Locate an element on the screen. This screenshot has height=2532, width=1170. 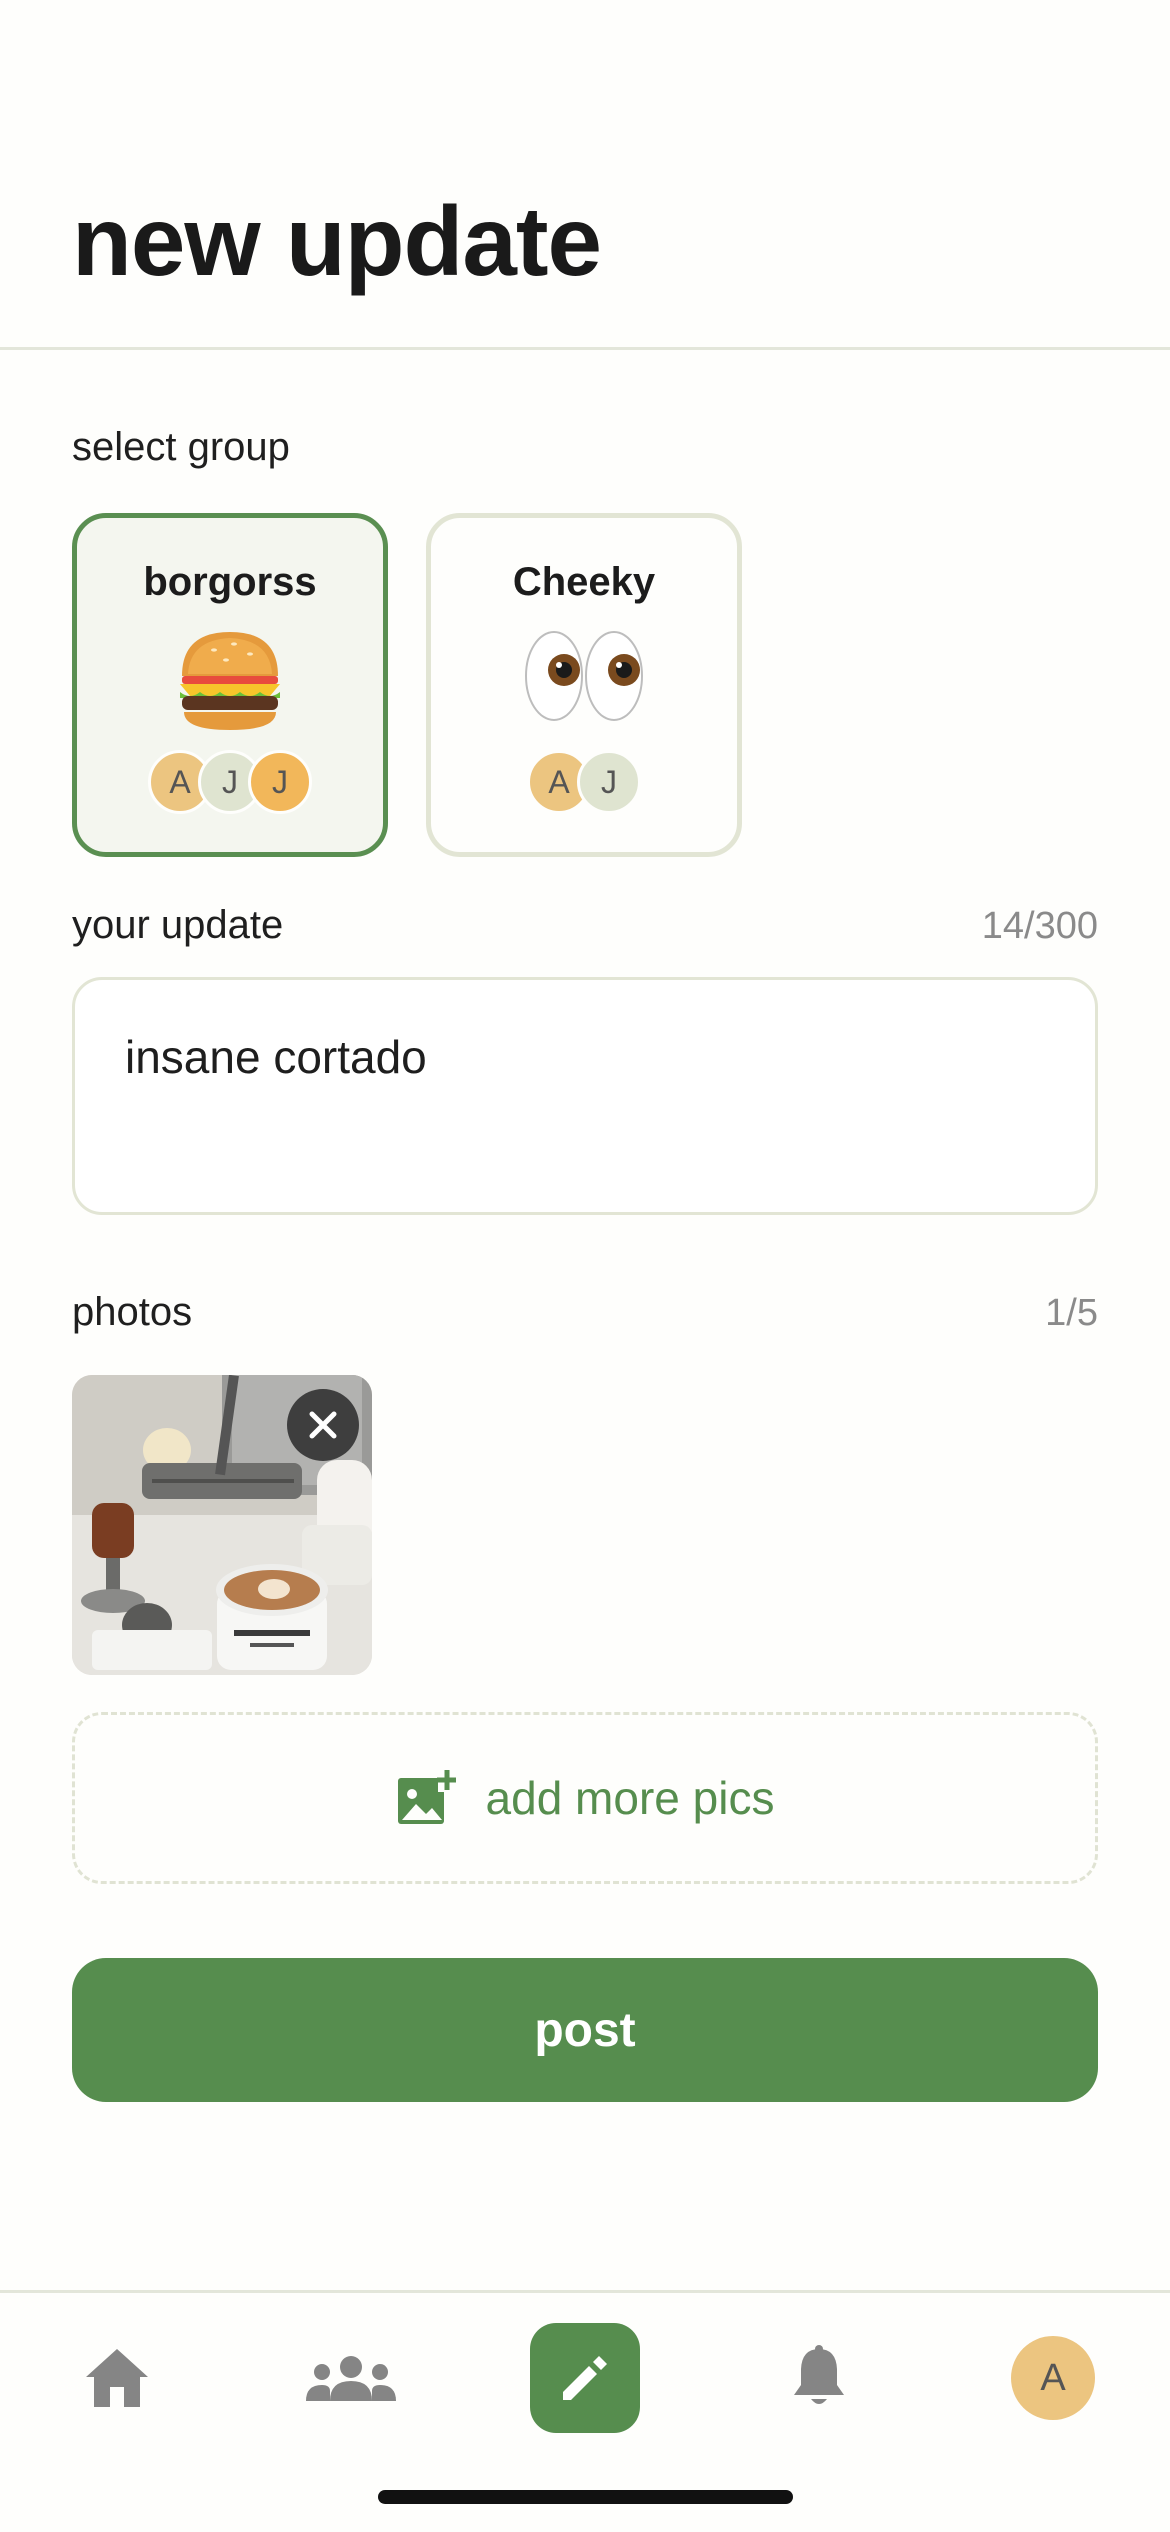
groups-icon is located at coordinates (351, 2378).